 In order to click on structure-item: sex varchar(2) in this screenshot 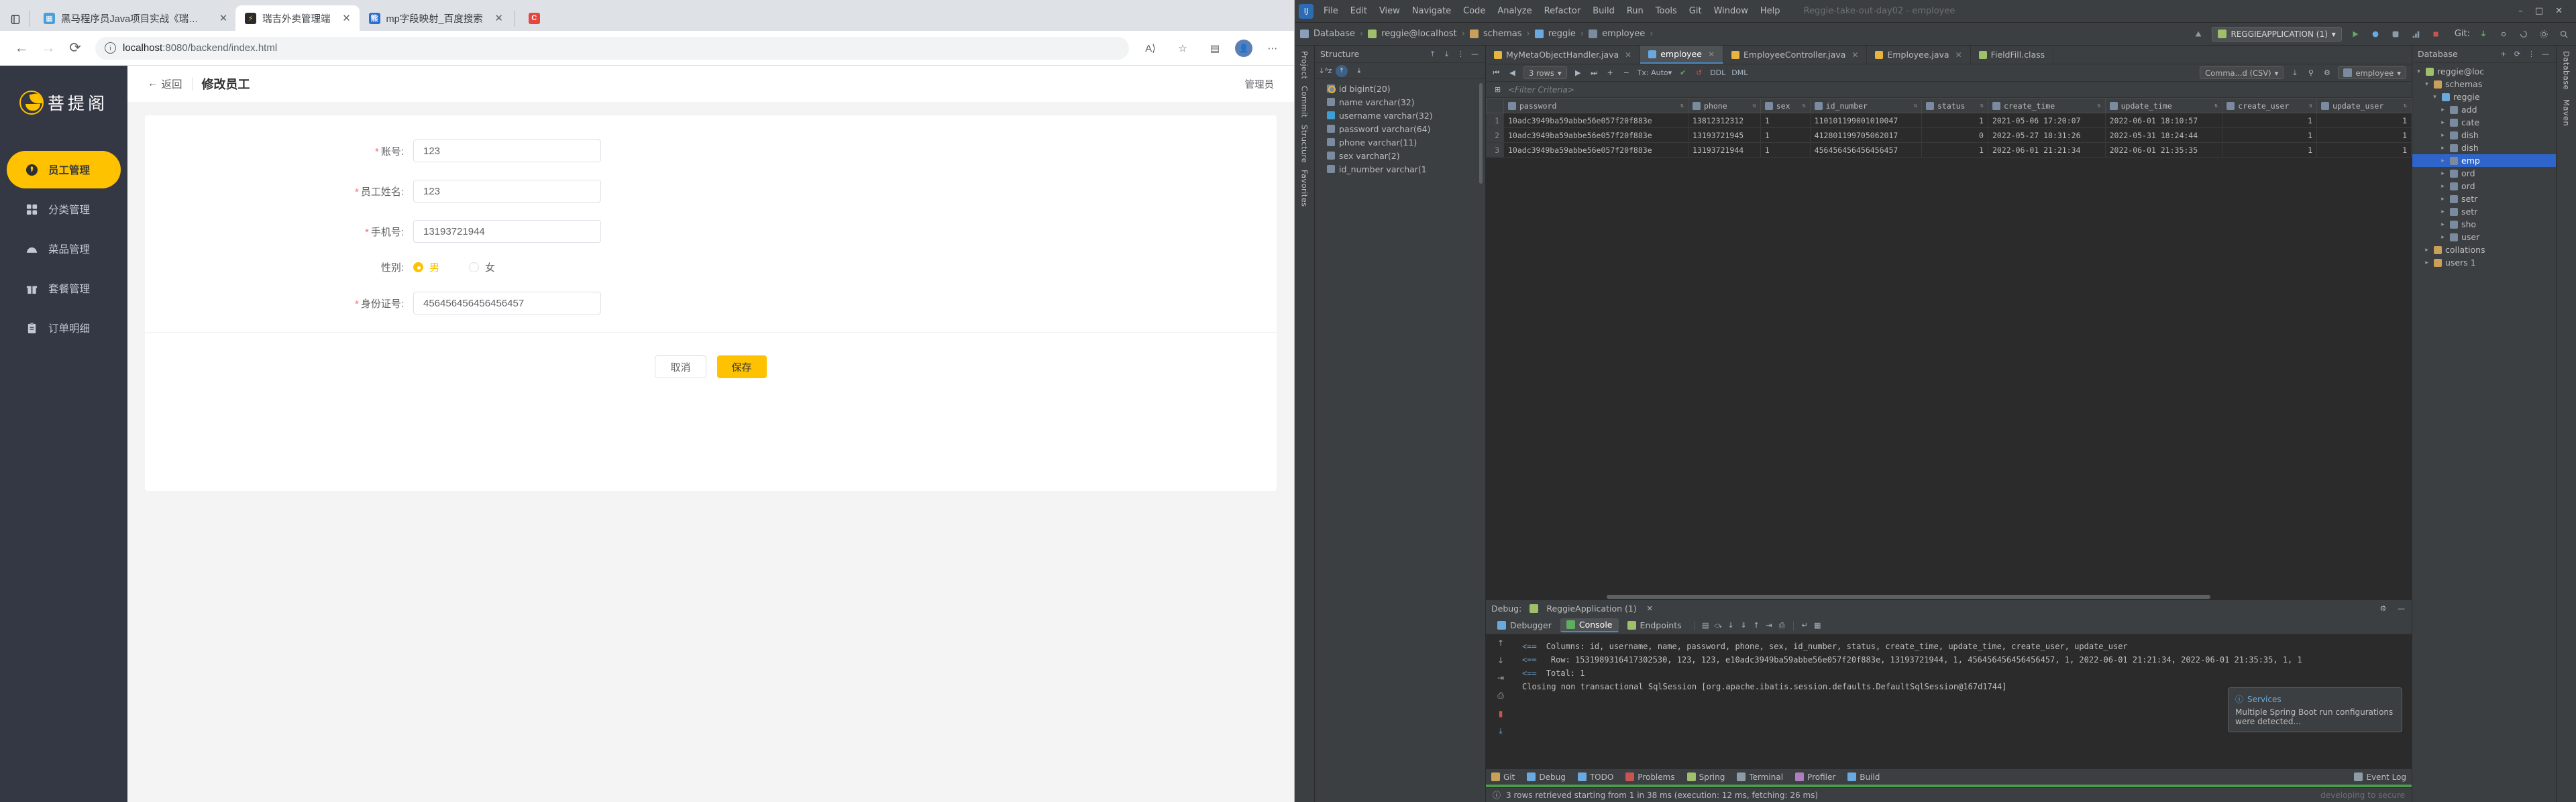, I will do `click(1400, 155)`.